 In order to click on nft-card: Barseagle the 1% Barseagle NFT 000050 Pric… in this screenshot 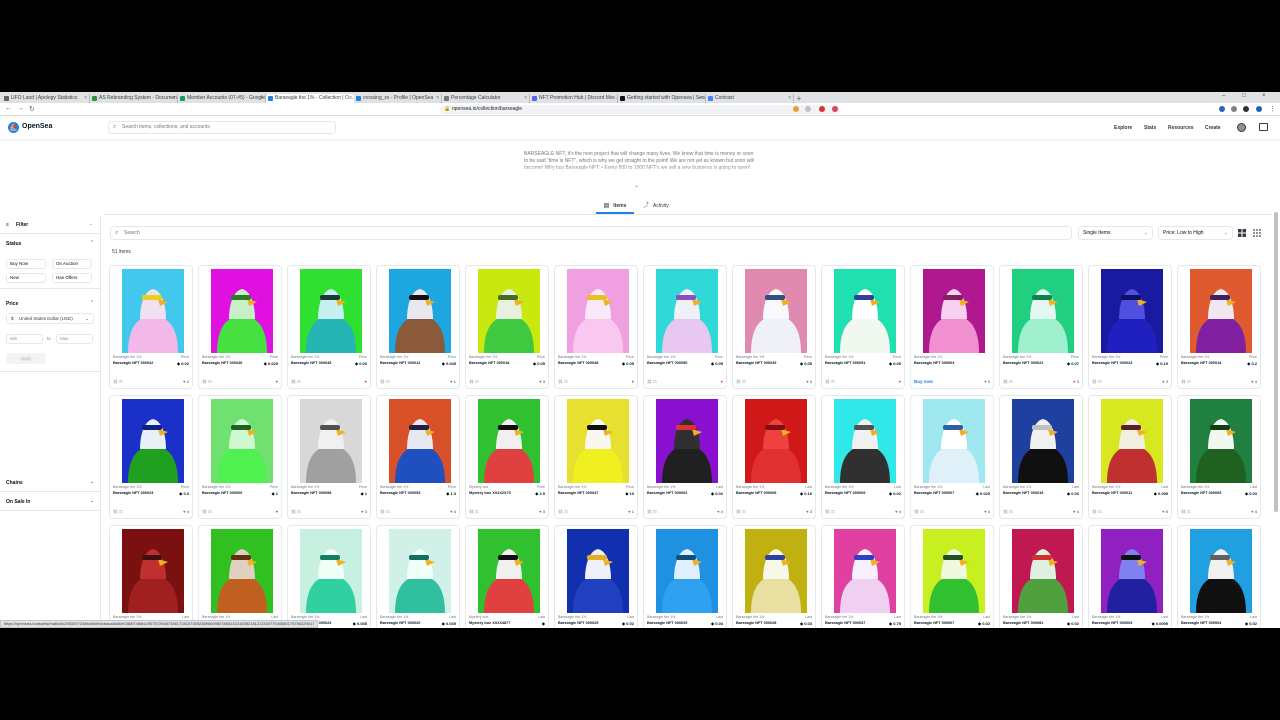, I will do `click(685, 327)`.